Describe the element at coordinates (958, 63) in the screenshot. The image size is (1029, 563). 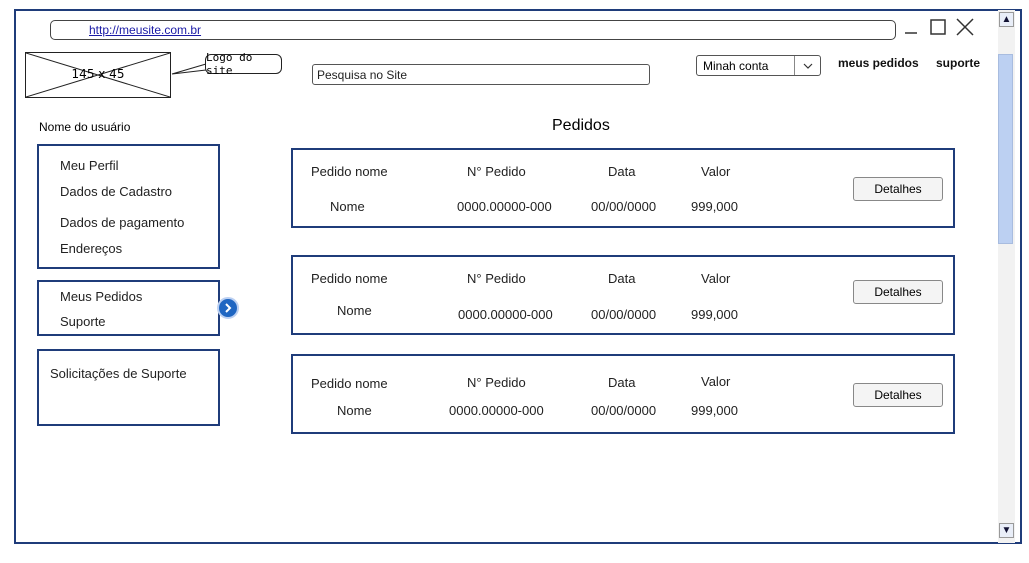
I see `nav-link-suporte: suporte` at that location.